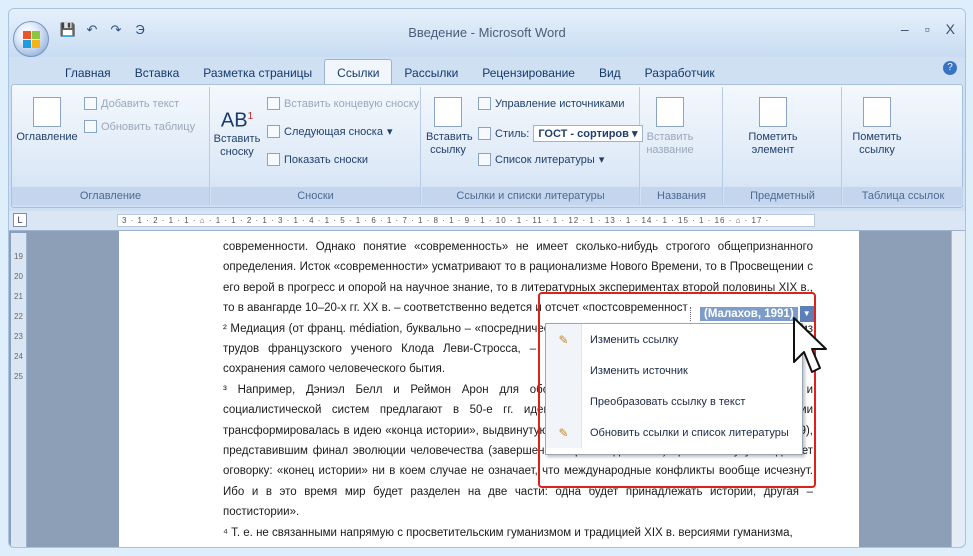  What do you see at coordinates (681, 196) in the screenshot?
I see `group-label-captions: Названия` at bounding box center [681, 196].